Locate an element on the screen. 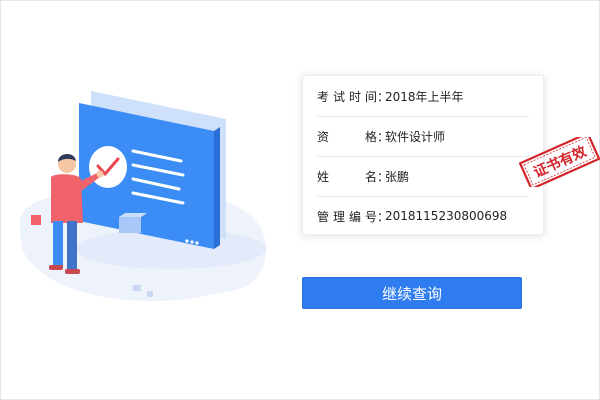 This screenshot has width=600, height=400. screen-side is located at coordinates (217, 188).